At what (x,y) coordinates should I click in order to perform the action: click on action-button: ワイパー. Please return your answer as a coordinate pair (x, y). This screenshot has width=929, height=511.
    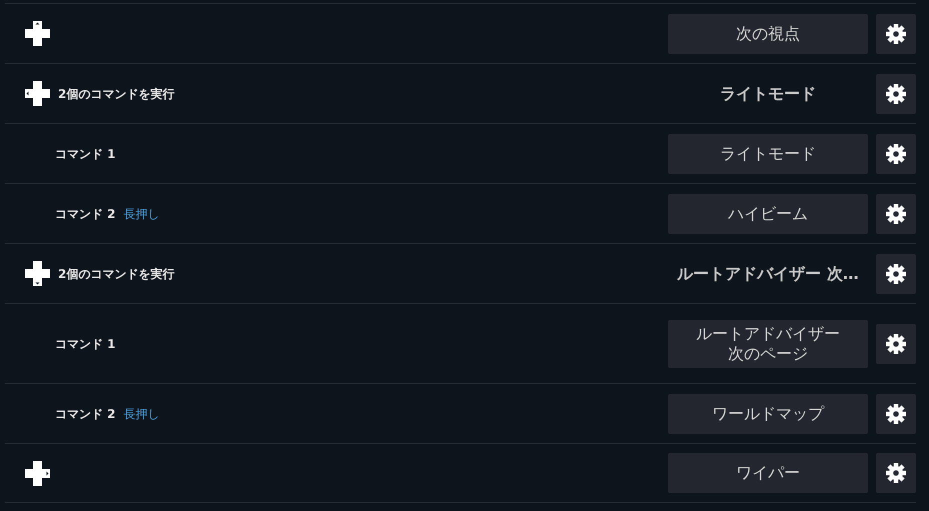
    Looking at the image, I should click on (768, 473).